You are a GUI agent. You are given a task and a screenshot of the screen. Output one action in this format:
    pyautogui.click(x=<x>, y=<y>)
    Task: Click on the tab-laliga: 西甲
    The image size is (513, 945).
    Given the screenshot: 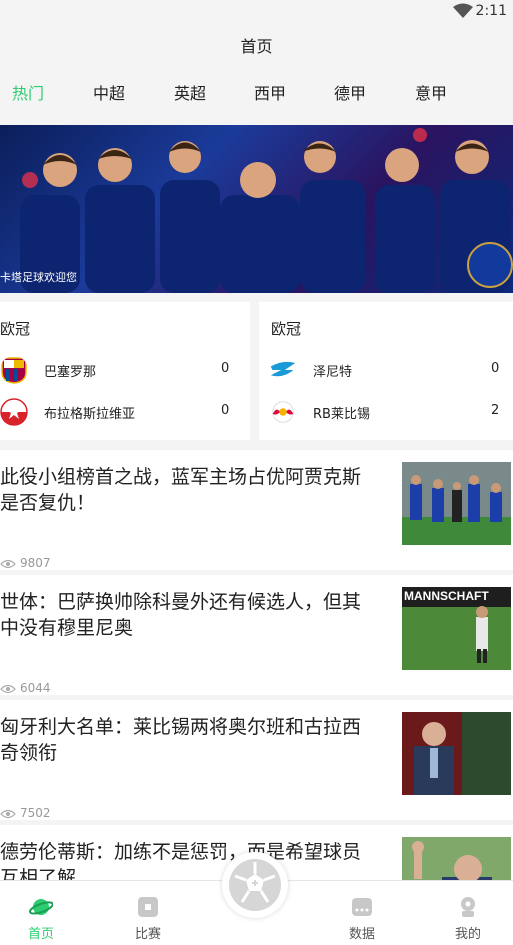 What is the action you would take?
    pyautogui.click(x=270, y=92)
    